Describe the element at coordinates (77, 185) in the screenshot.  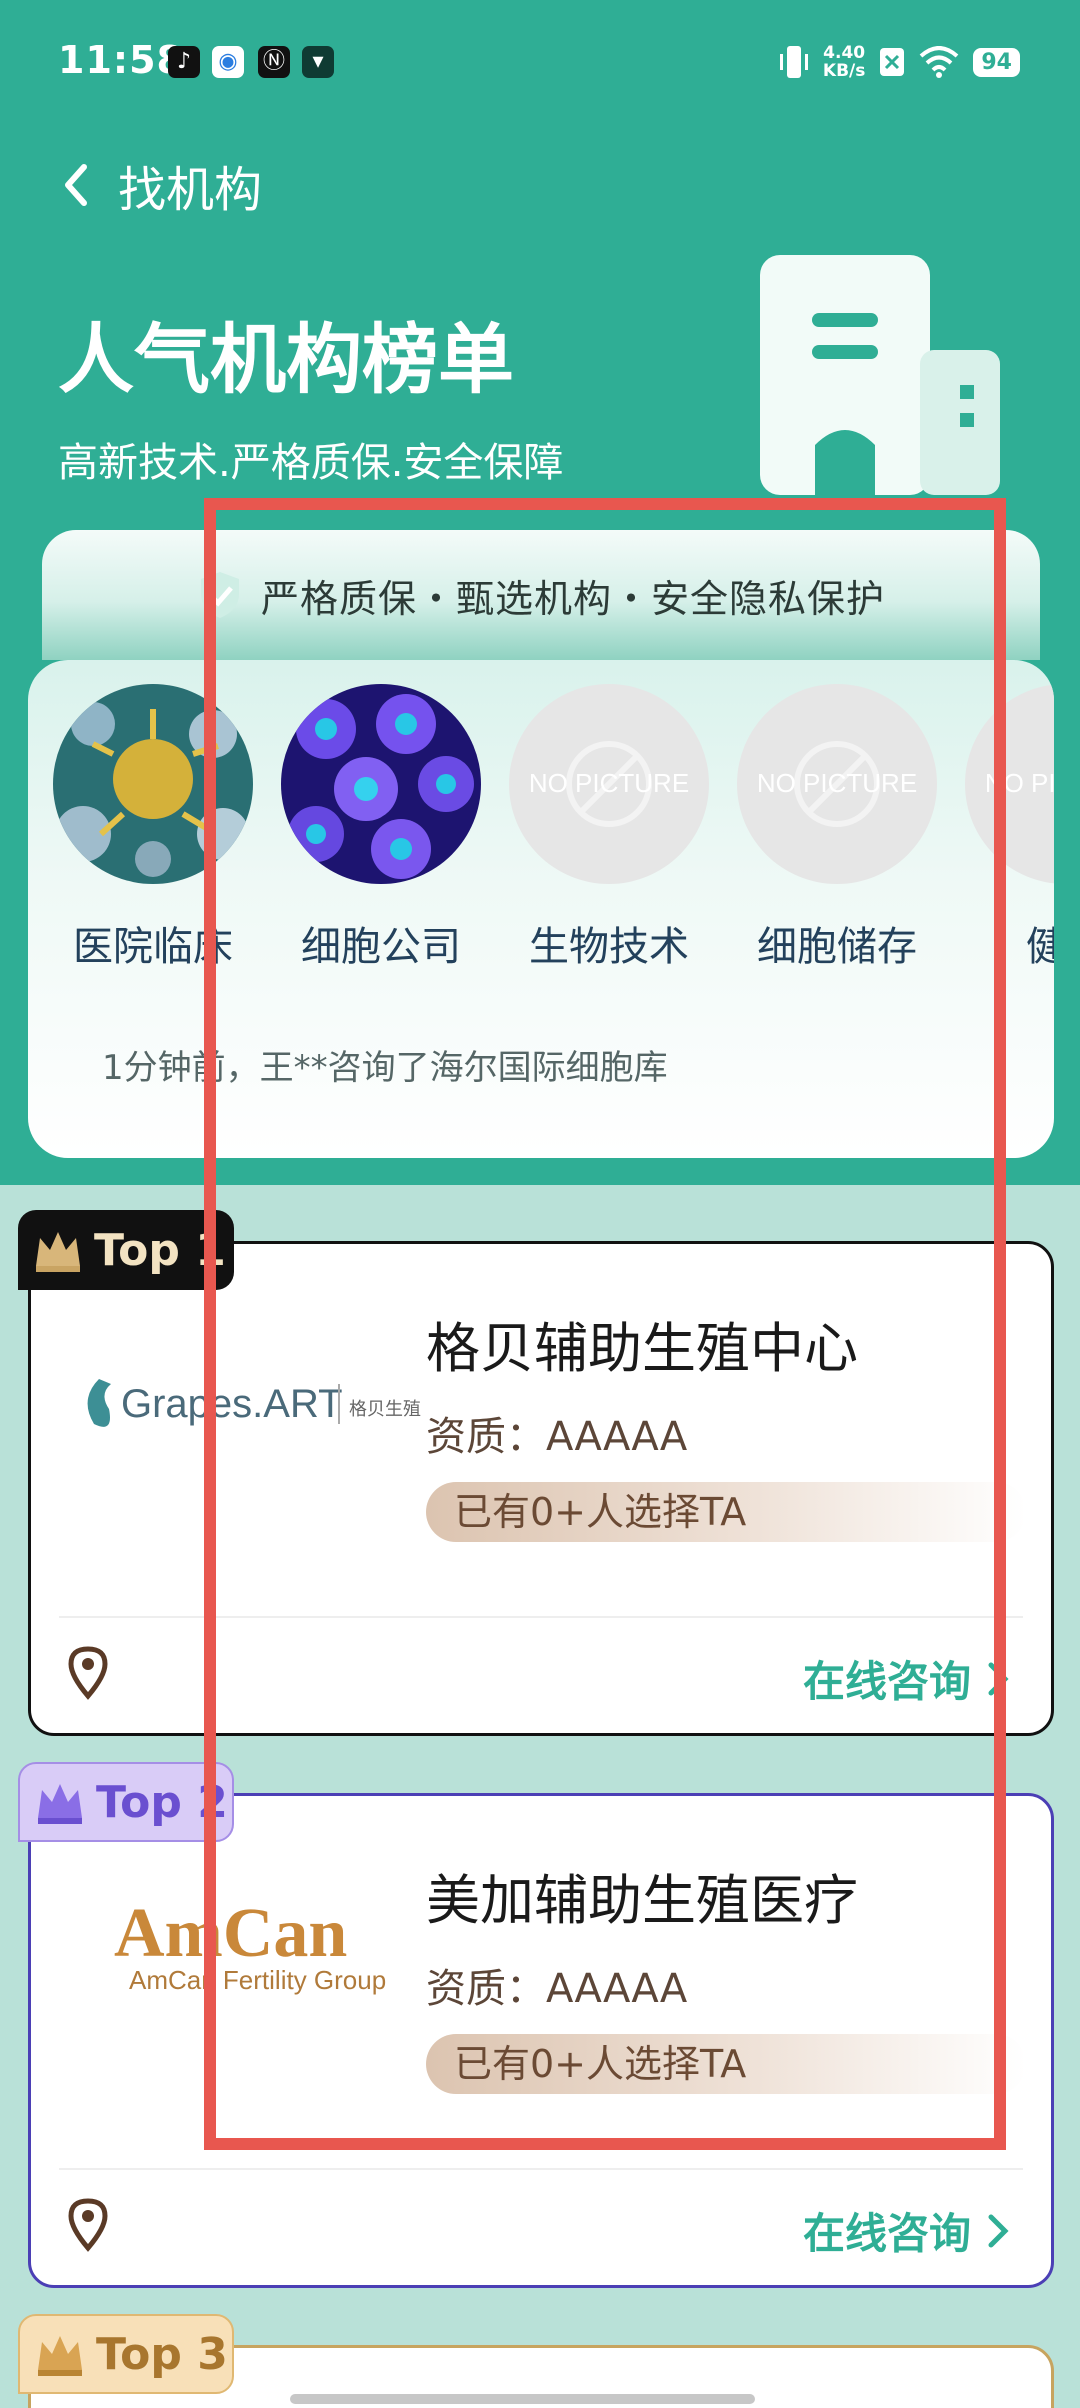
I see `back-arrow-icon` at that location.